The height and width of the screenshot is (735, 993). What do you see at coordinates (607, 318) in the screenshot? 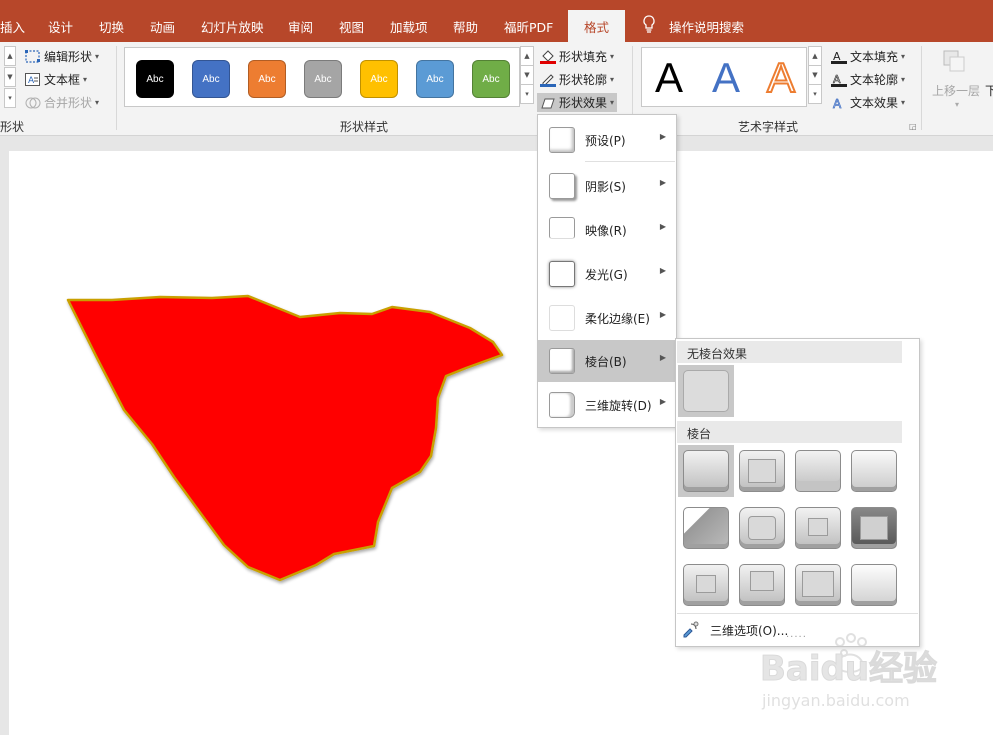
I see `menu-item-soft-edges: 柔化边缘(E) ▶` at bounding box center [607, 318].